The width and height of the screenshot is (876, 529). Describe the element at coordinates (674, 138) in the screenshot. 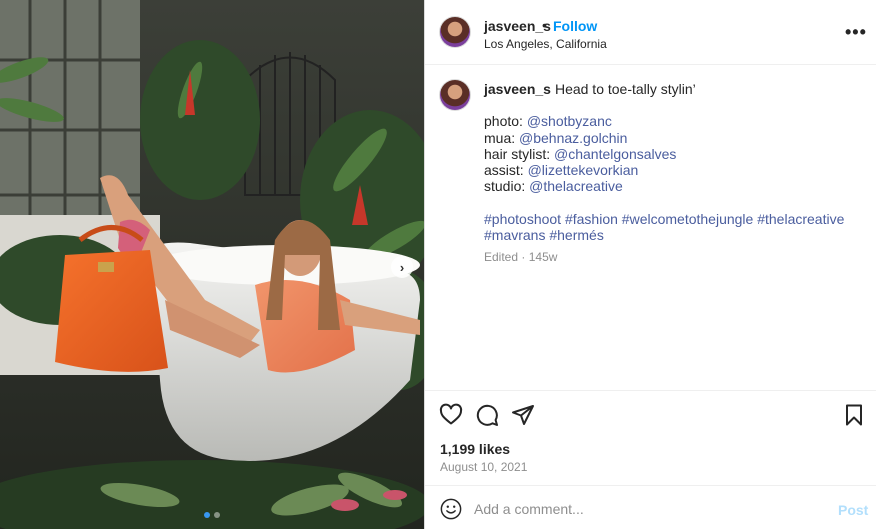

I see `credit-line: mua: @behnaz.golchin` at that location.